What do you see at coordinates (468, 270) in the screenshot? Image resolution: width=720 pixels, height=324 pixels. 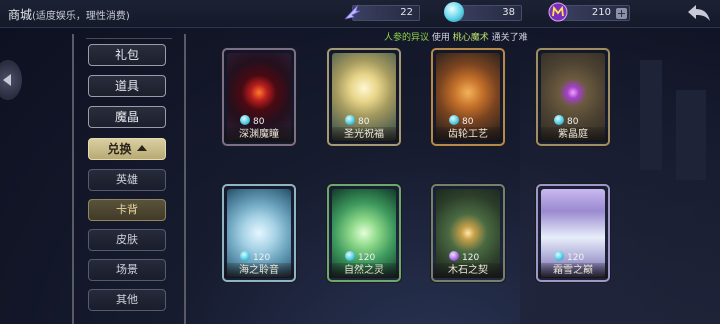 I see `card-name: 木石之契` at bounding box center [468, 270].